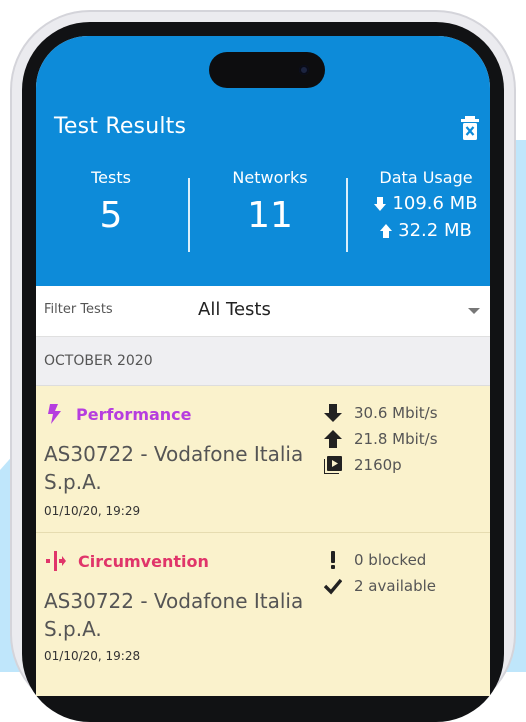  I want to click on filter-tests-dropdown: Filter Tests All Tests, so click(263, 311).